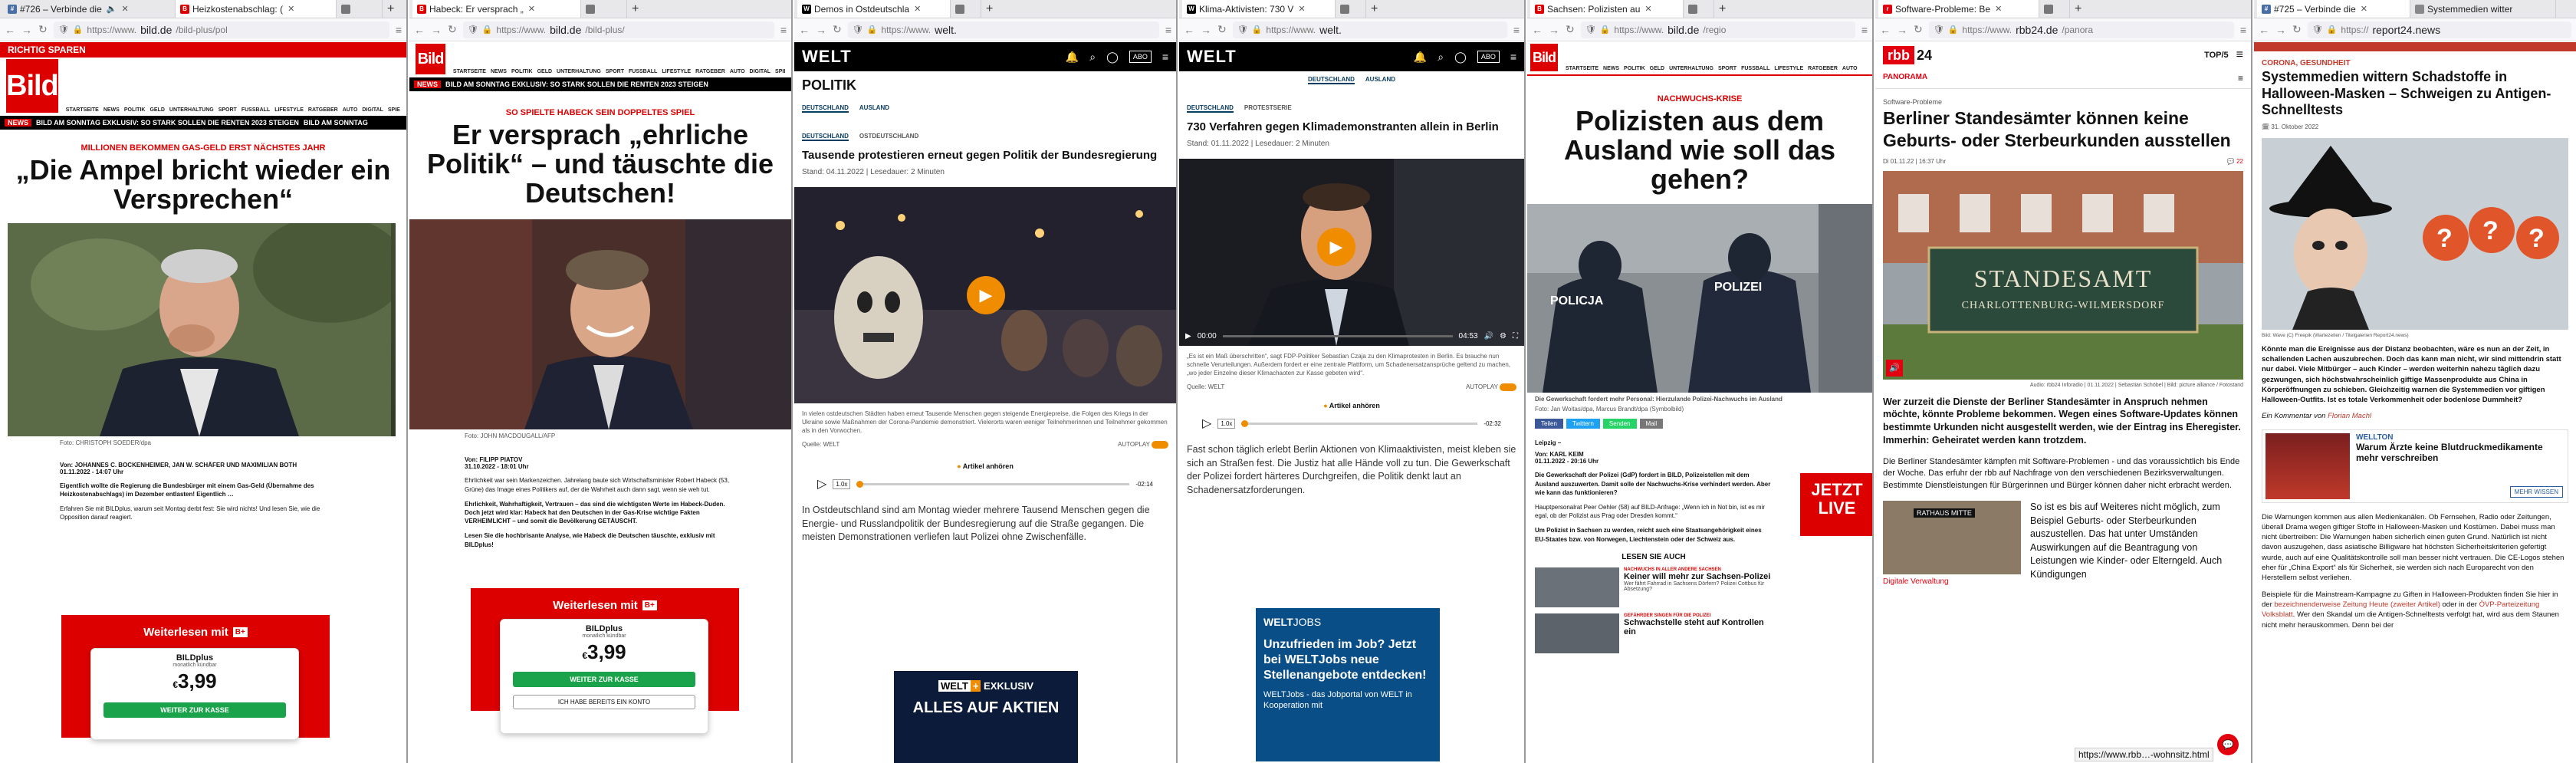  What do you see at coordinates (2350, 416) in the screenshot?
I see `author-link: Florian Machl` at bounding box center [2350, 416].